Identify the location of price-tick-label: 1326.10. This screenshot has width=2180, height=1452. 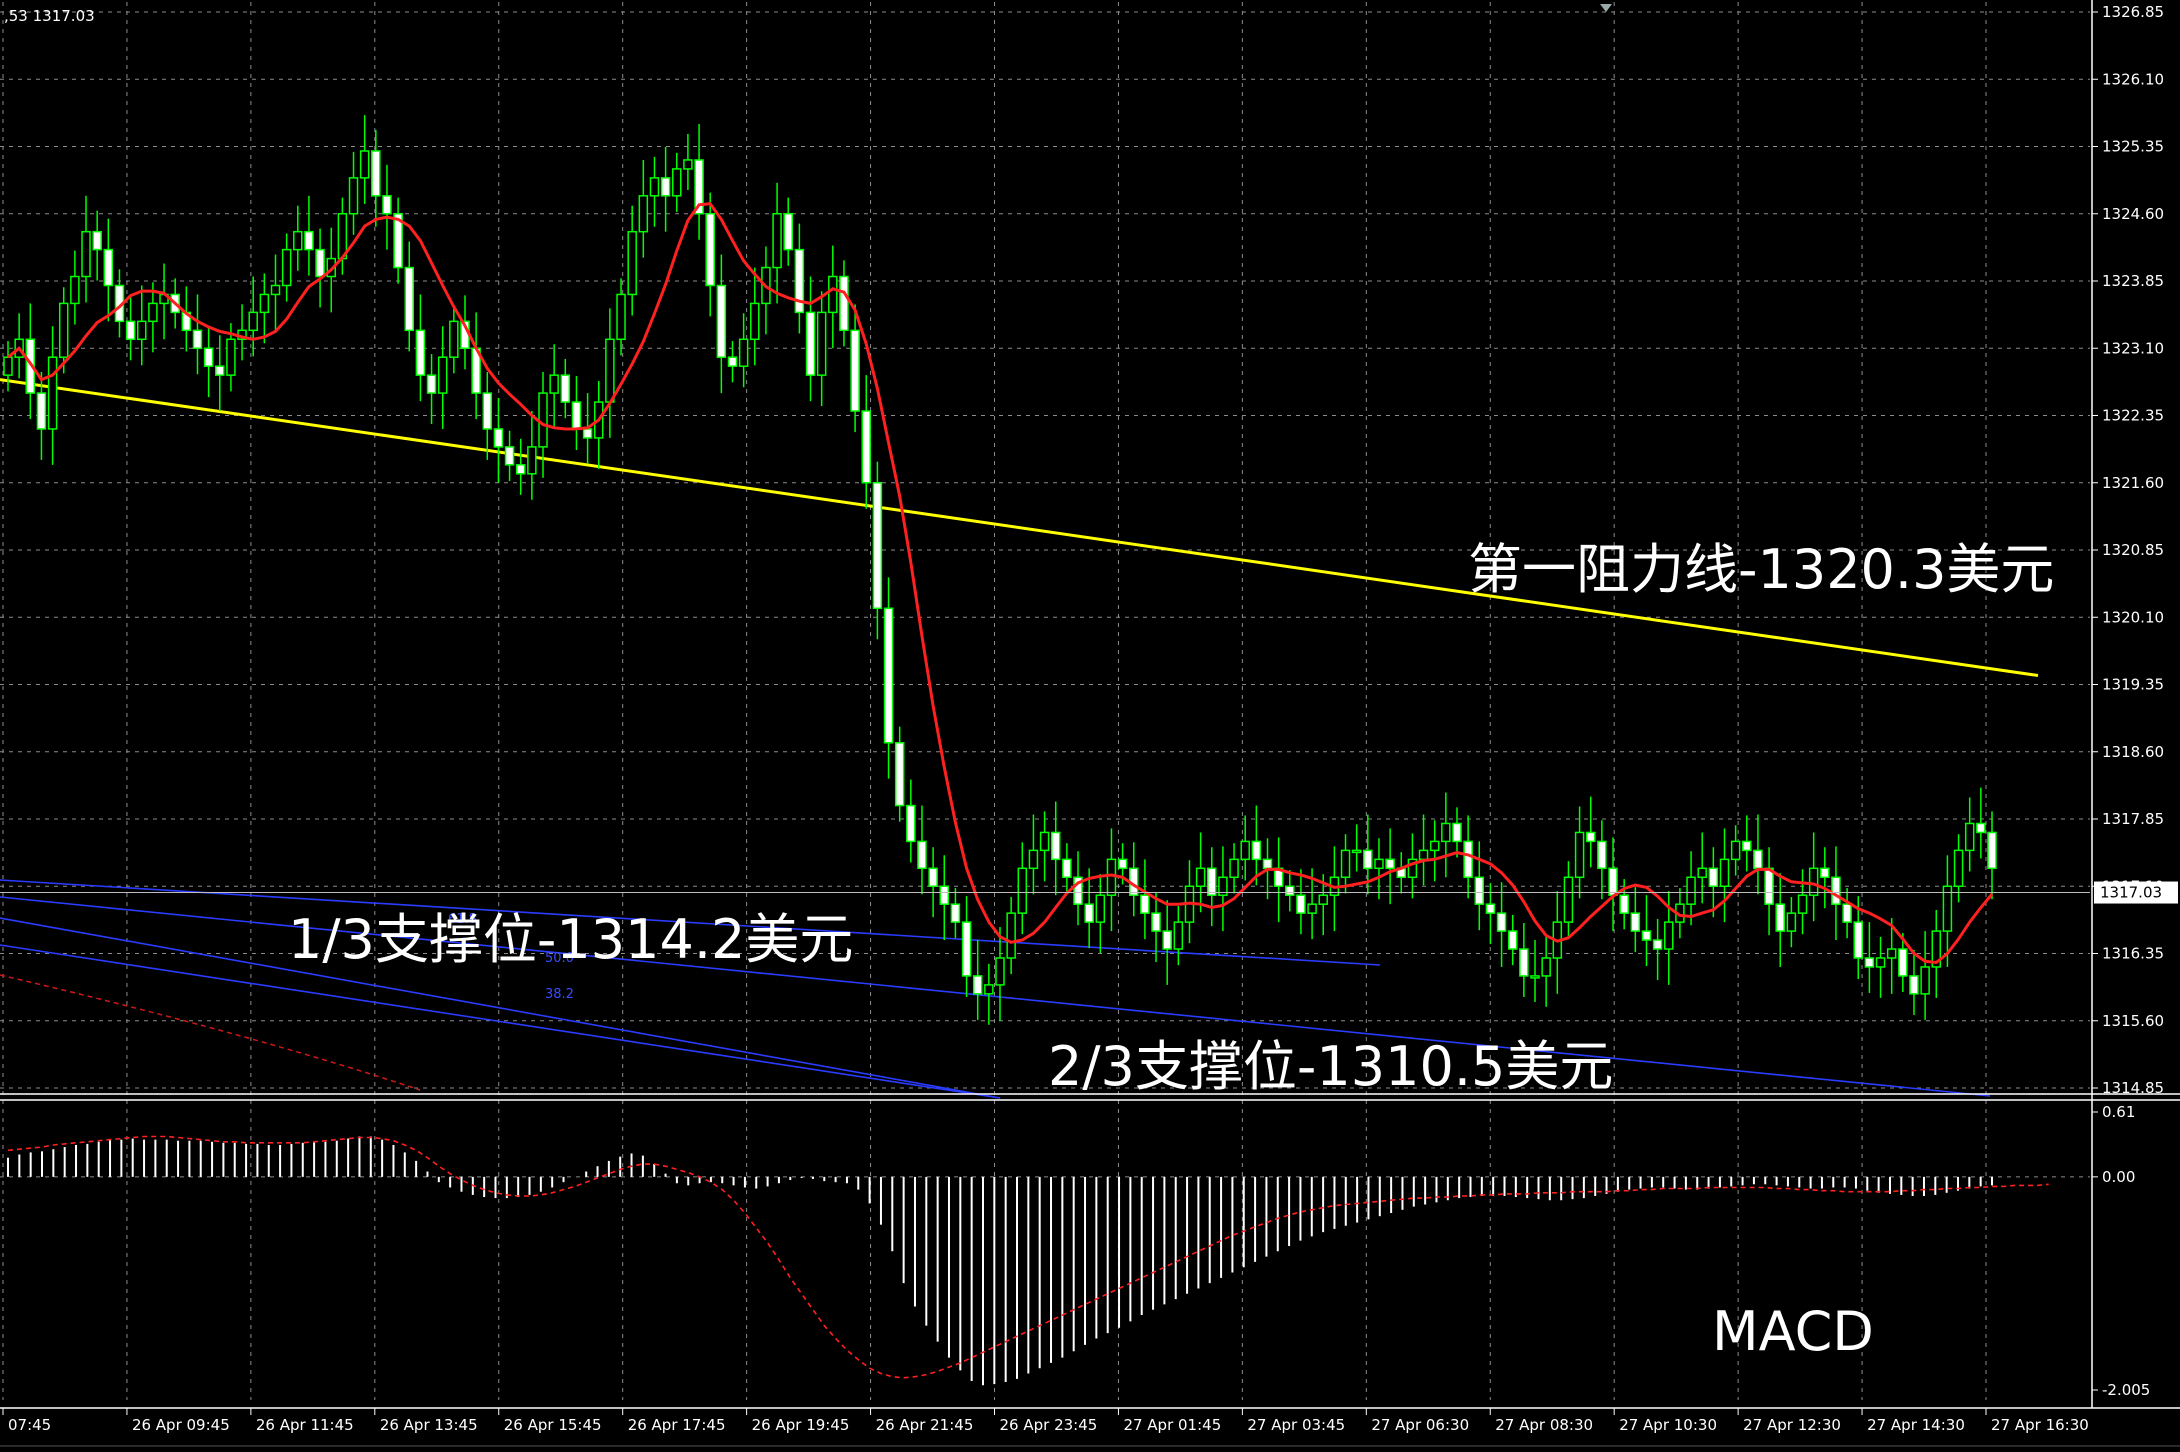
(2133, 79).